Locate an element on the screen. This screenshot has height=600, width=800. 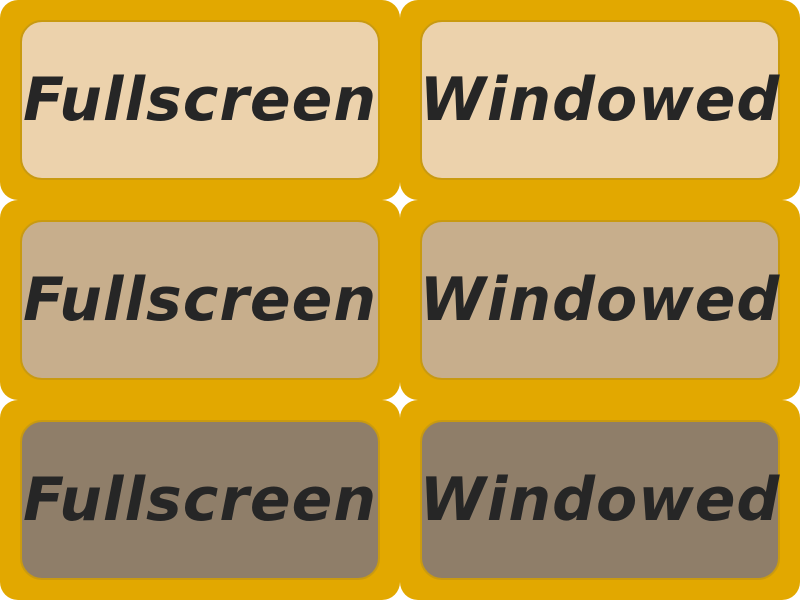
fullscreen-button-pressed: Fullscreen is located at coordinates (200, 500).